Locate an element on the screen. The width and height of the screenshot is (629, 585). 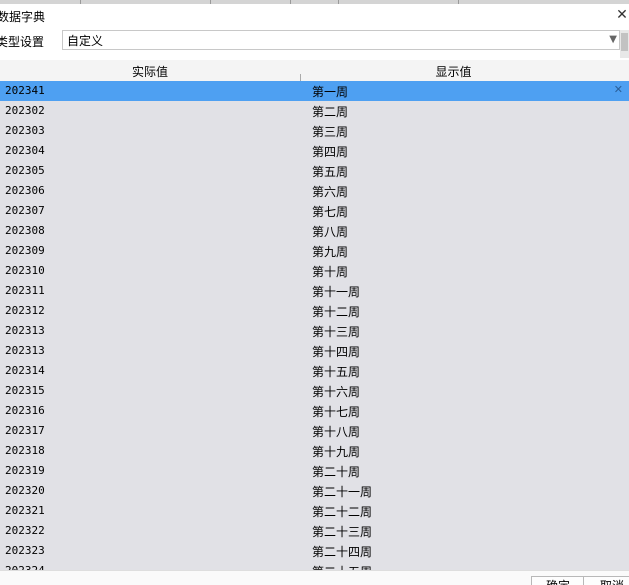
cell-actual-value: 202314 is located at coordinates (25, 370).